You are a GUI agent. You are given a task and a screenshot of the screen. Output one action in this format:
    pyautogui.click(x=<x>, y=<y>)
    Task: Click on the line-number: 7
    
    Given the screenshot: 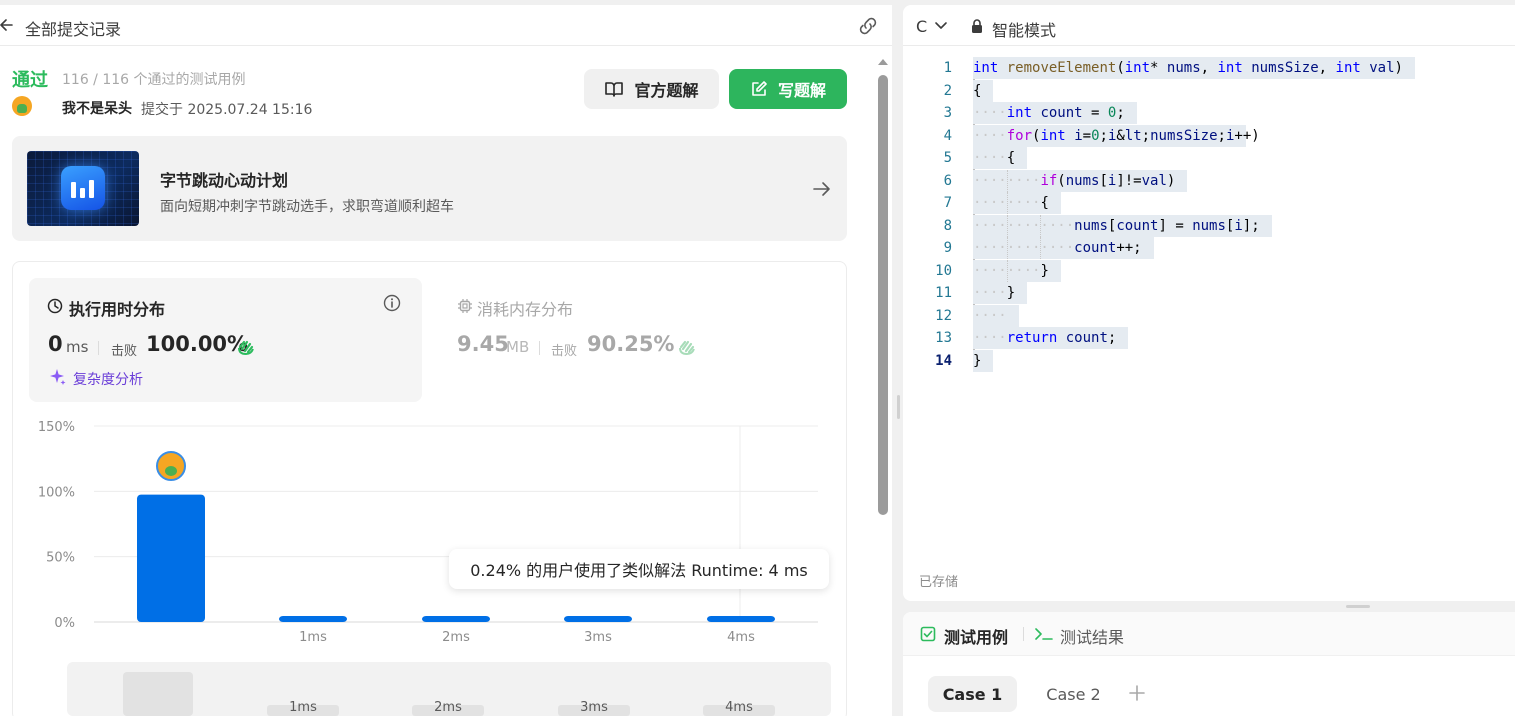 What is the action you would take?
    pyautogui.click(x=947, y=203)
    